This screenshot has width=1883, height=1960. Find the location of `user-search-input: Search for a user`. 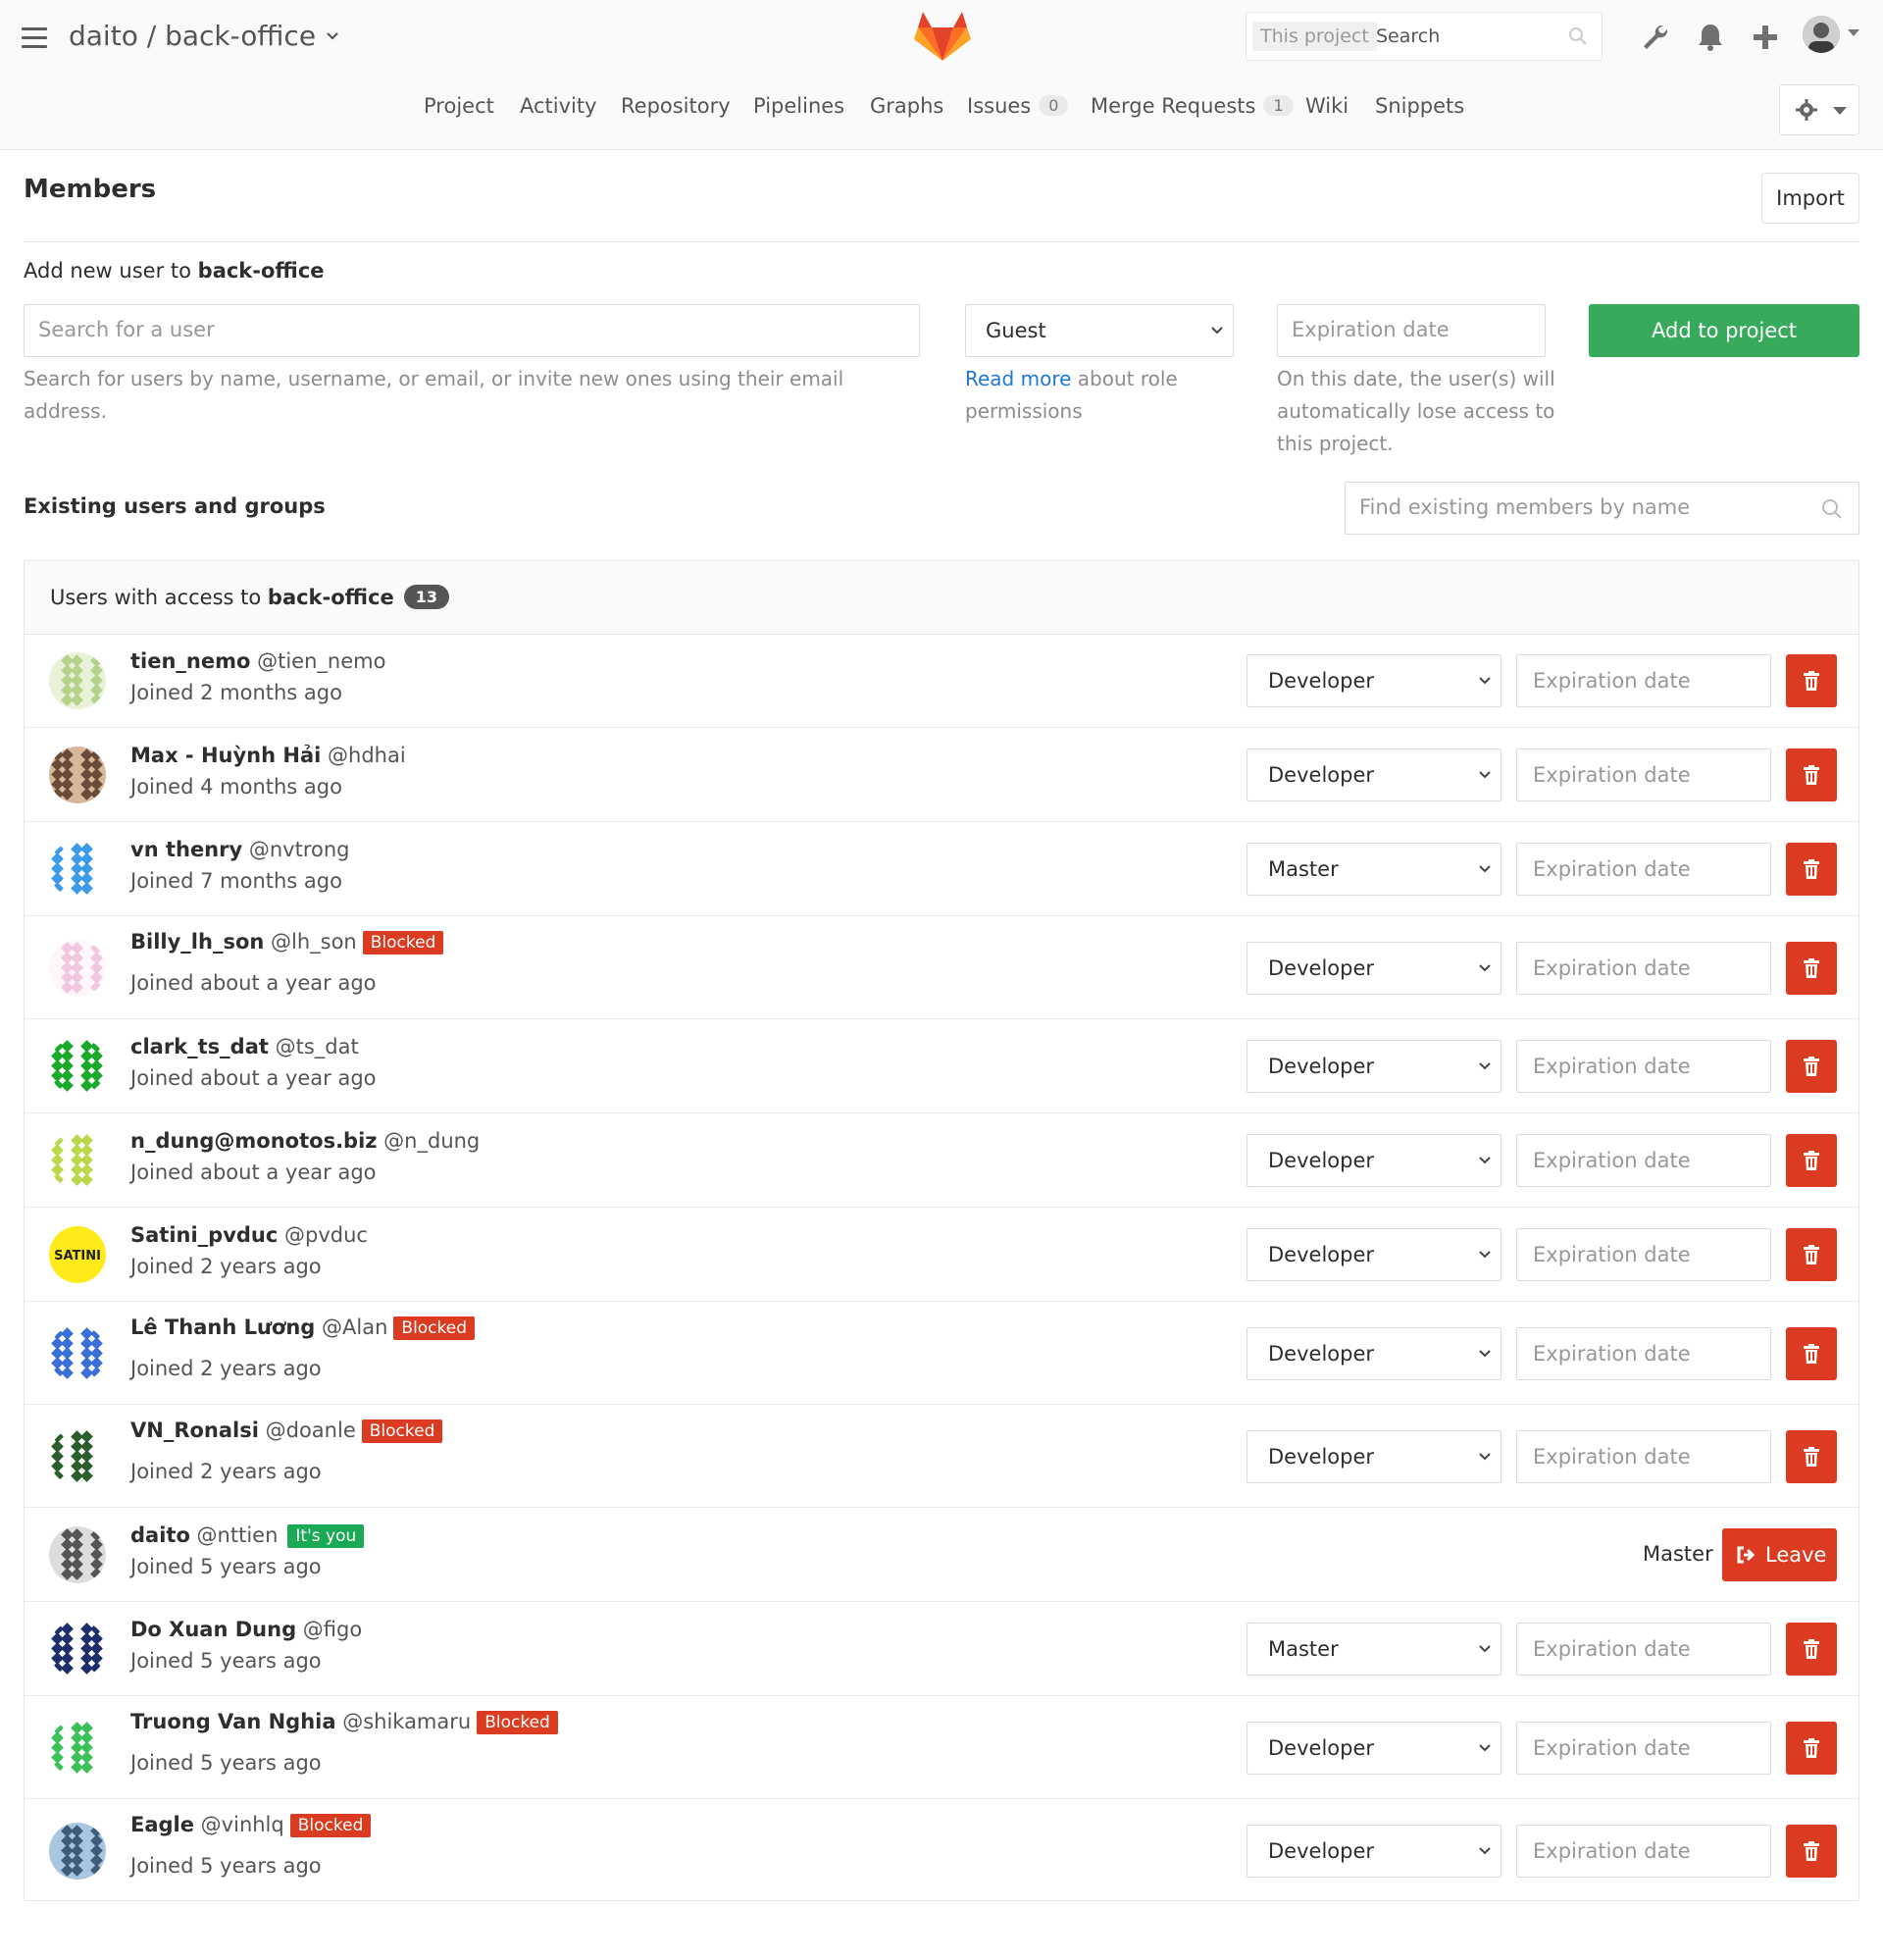

user-search-input: Search for a user is located at coordinates (472, 330).